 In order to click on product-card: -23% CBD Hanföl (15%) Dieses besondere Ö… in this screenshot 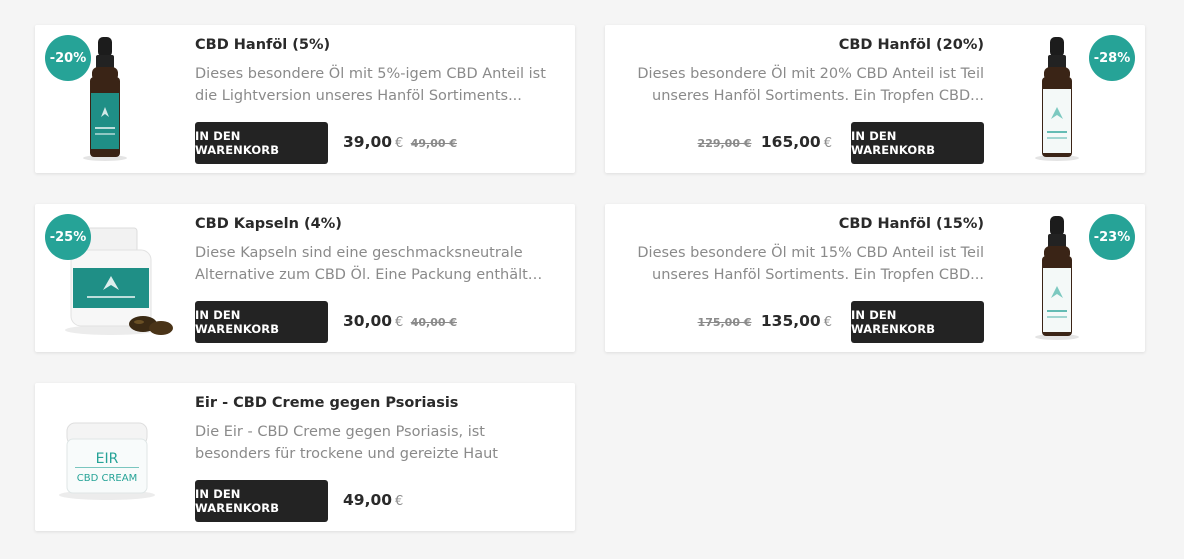, I will do `click(875, 278)`.